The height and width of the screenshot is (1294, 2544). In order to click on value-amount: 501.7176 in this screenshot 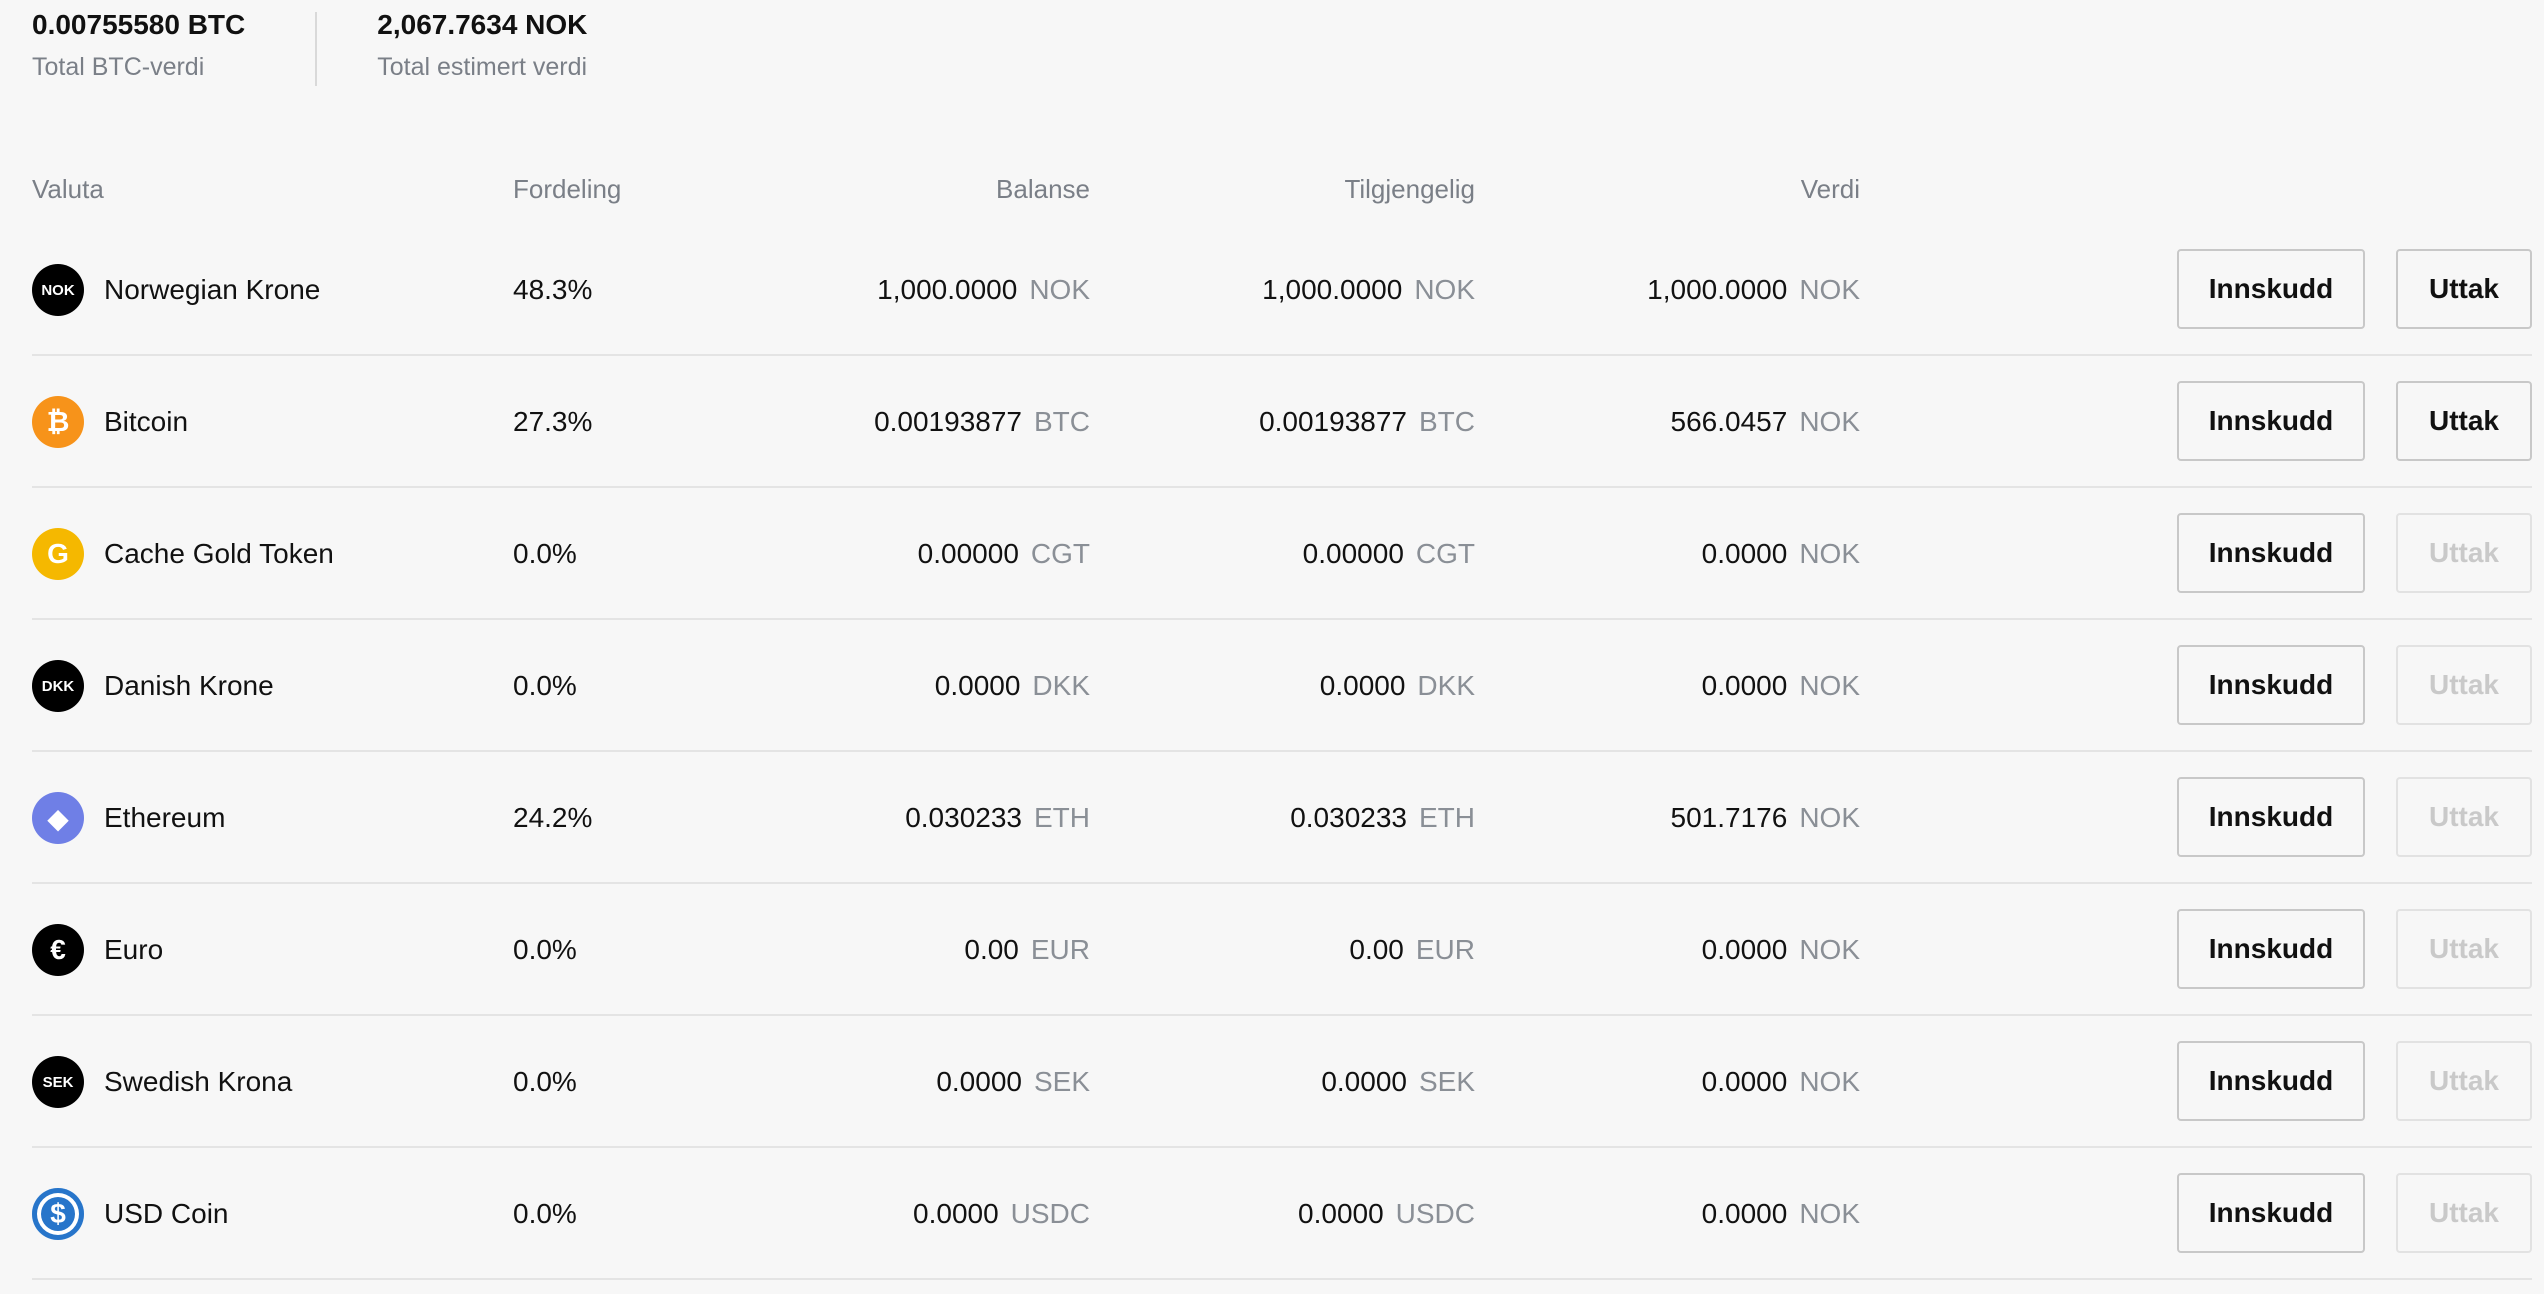, I will do `click(1729, 817)`.